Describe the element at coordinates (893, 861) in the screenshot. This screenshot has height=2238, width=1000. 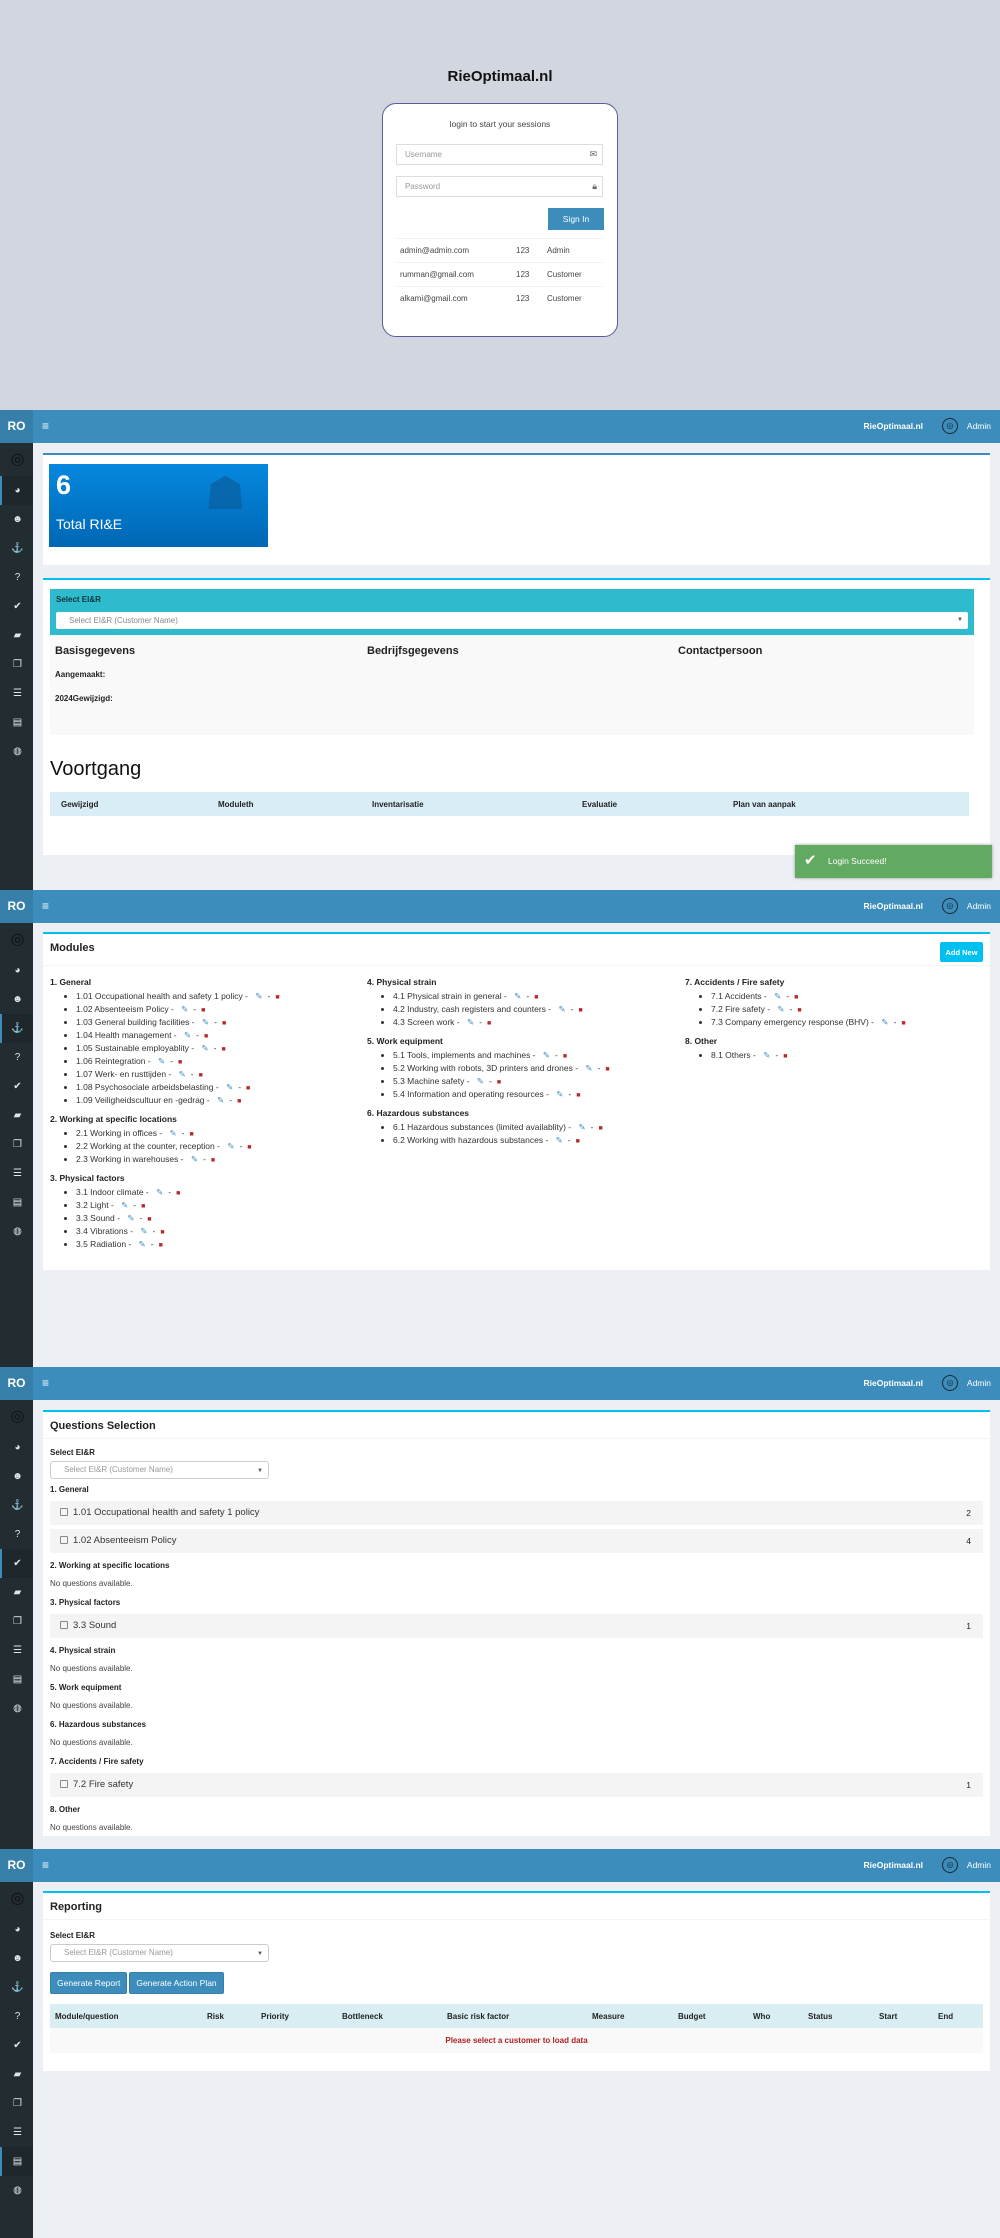
I see `login-success-toast: ✔ Login Succeed!` at that location.